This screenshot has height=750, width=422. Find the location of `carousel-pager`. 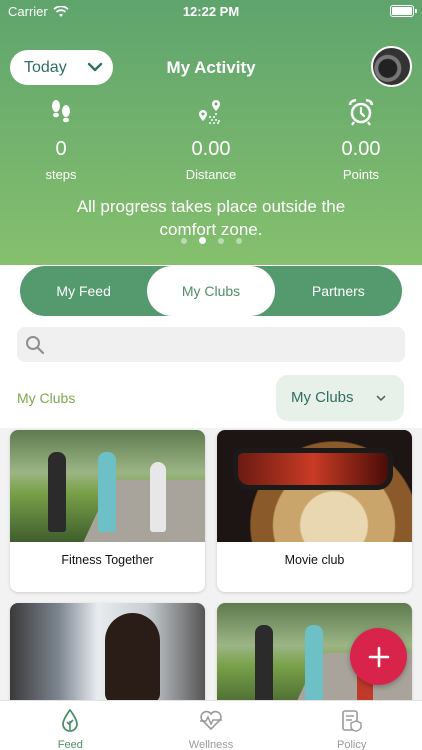

carousel-pager is located at coordinates (211, 240).